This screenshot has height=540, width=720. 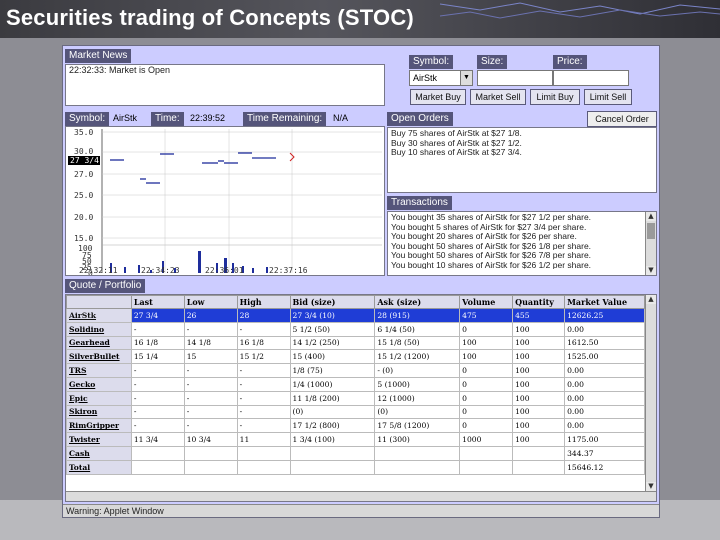 I want to click on security-name: TRS, so click(x=99, y=370).